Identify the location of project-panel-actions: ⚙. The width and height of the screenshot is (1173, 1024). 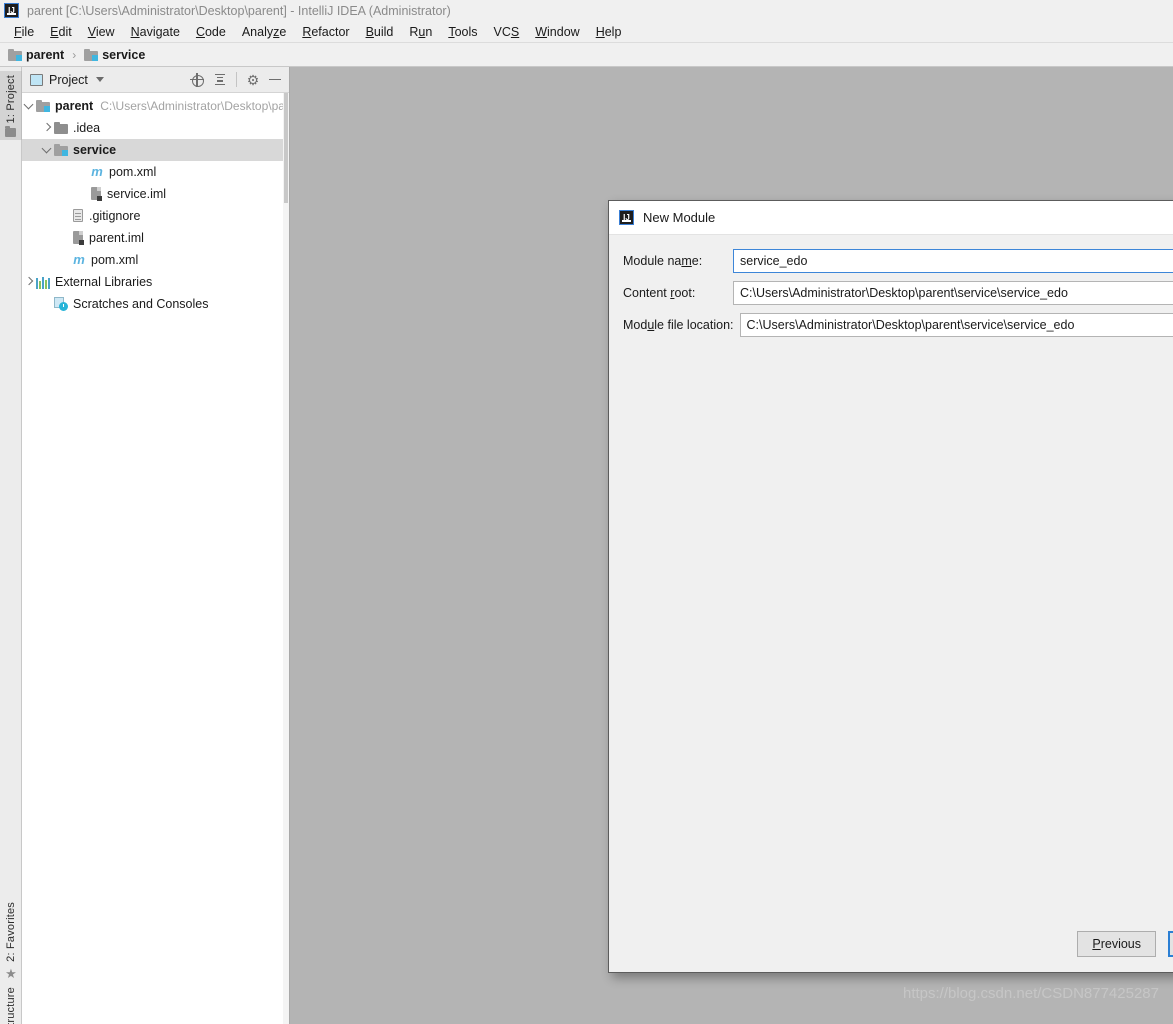
(237, 79).